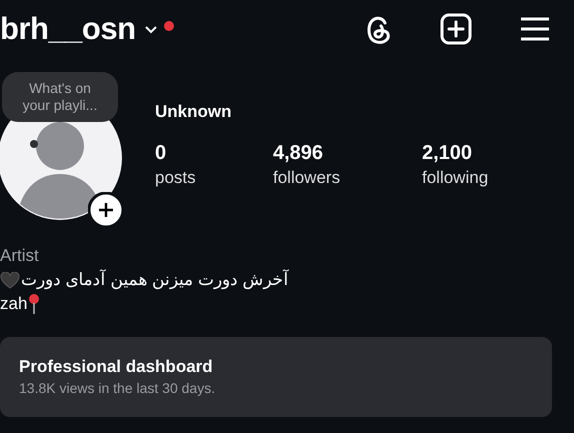 Image resolution: width=574 pixels, height=433 pixels. What do you see at coordinates (116, 367) in the screenshot?
I see `dashboard-title: Professional dashboard` at bounding box center [116, 367].